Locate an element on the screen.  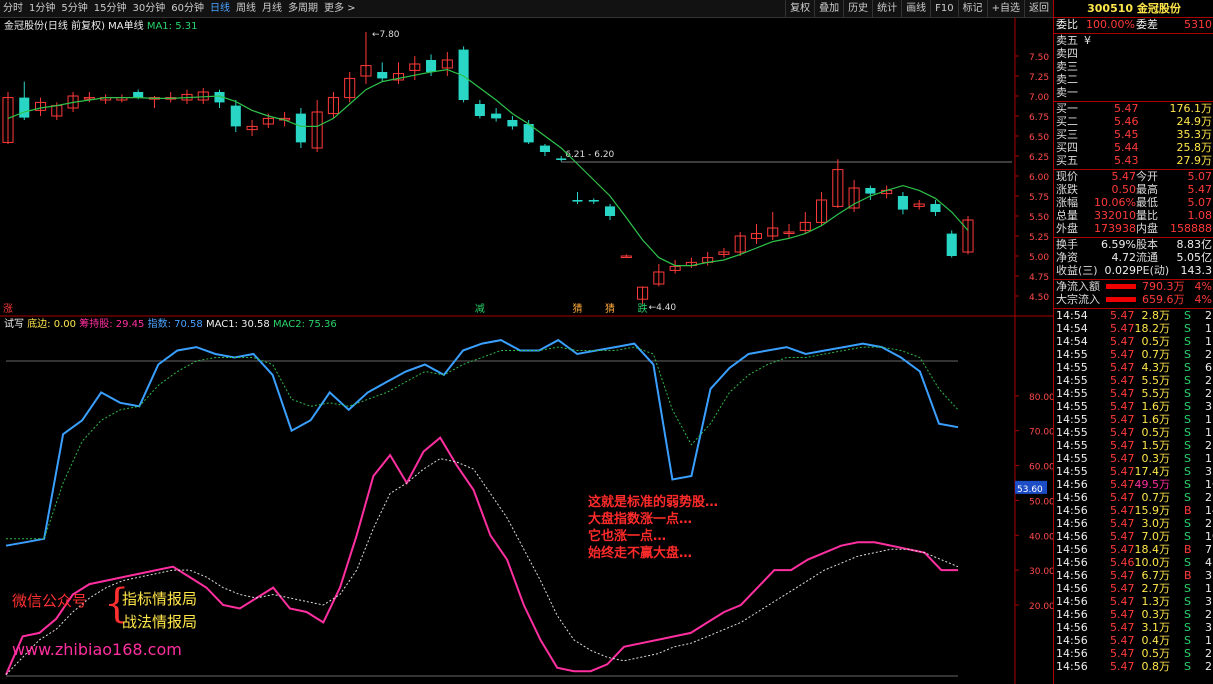
quote-row: 涨幅 10.06% 最低 5.07 is located at coordinates (1133, 202).